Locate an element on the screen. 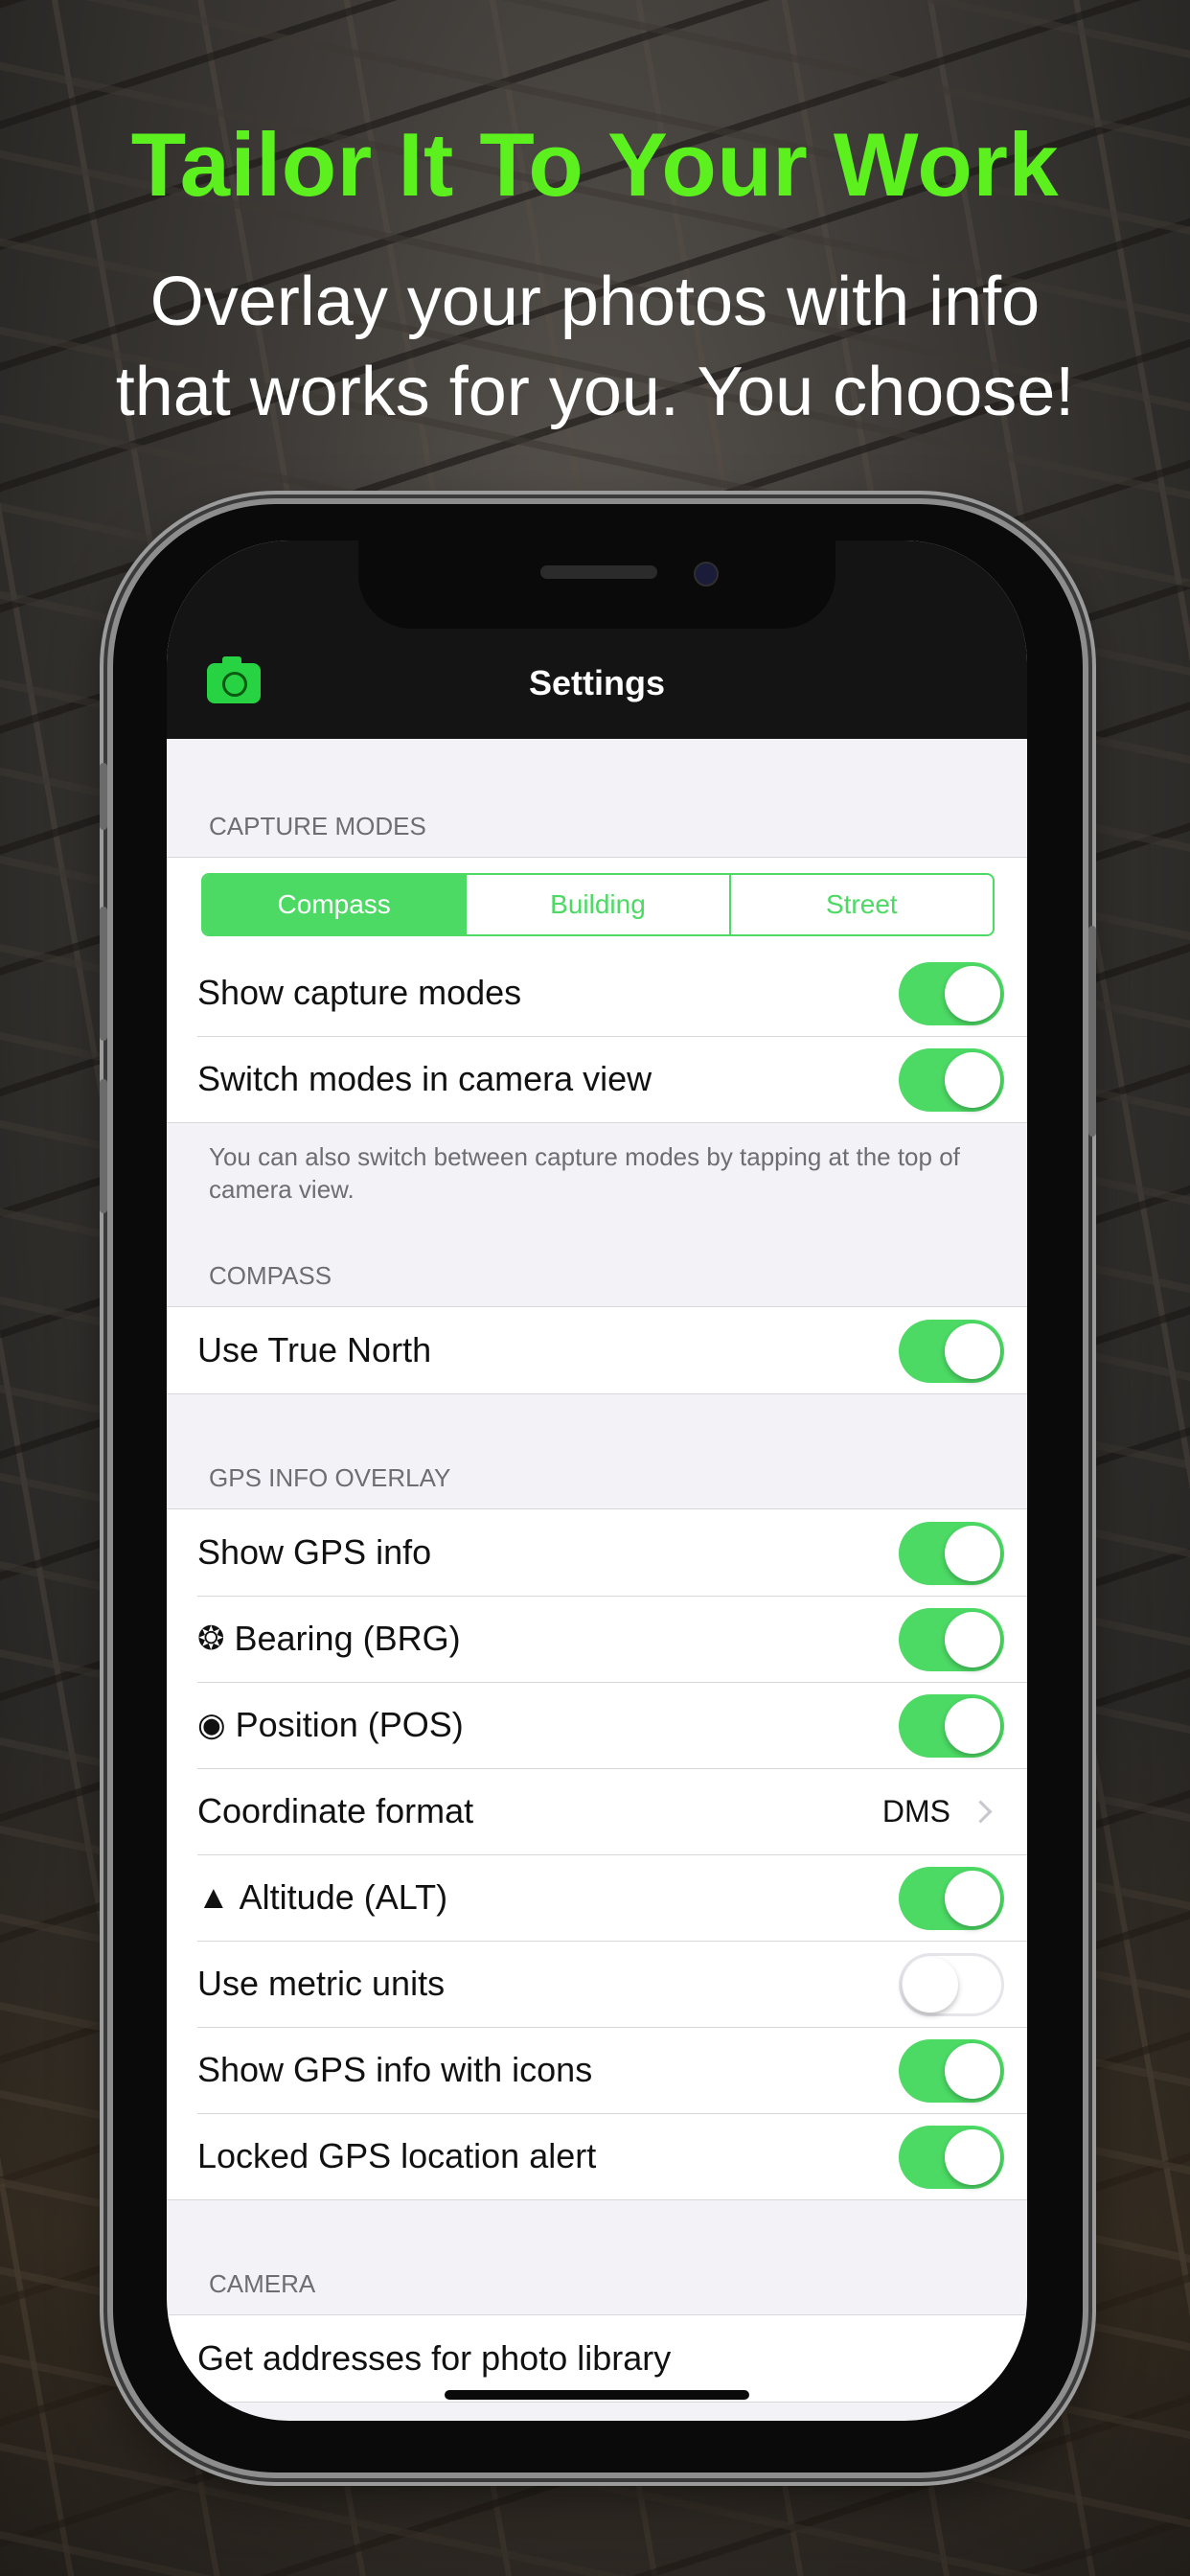 The image size is (1190, 2576). toggle-switch-modes is located at coordinates (952, 1080).